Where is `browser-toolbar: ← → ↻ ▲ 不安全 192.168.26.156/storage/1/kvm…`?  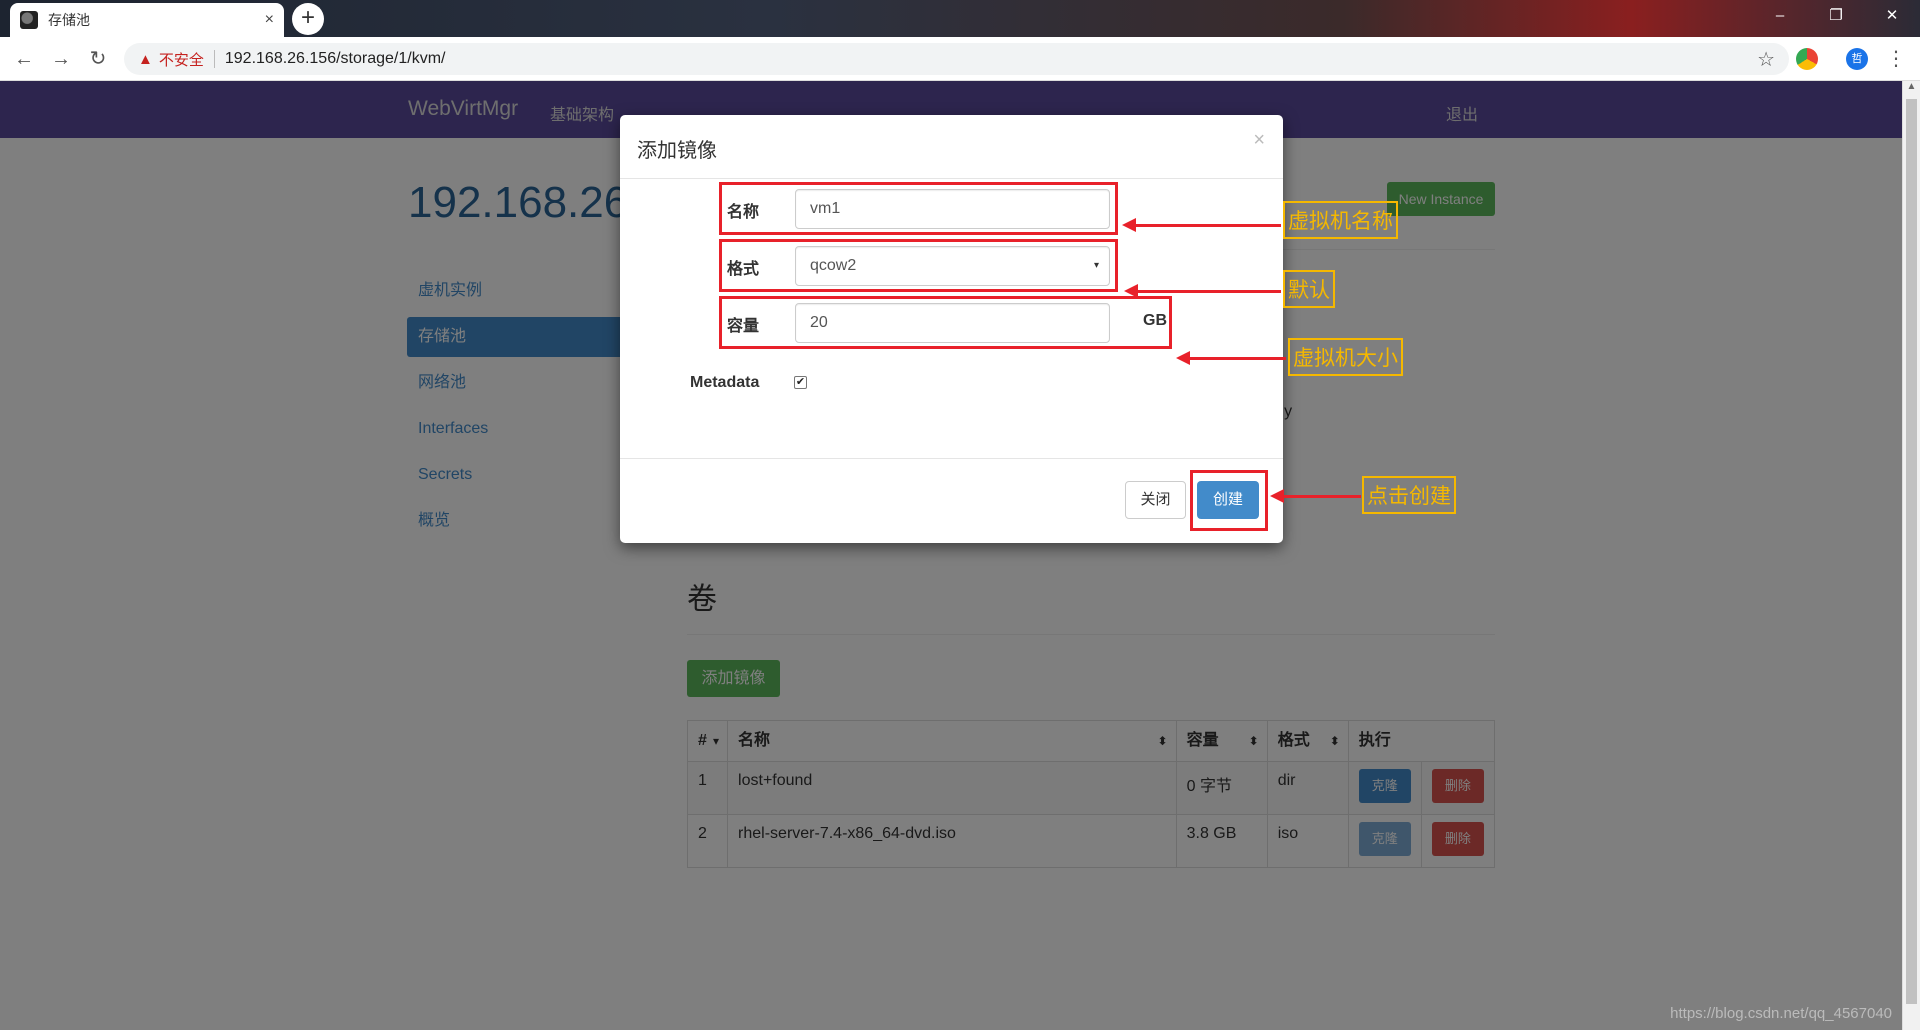 browser-toolbar: ← → ↻ ▲ 不安全 192.168.26.156/storage/1/kvm… is located at coordinates (960, 59).